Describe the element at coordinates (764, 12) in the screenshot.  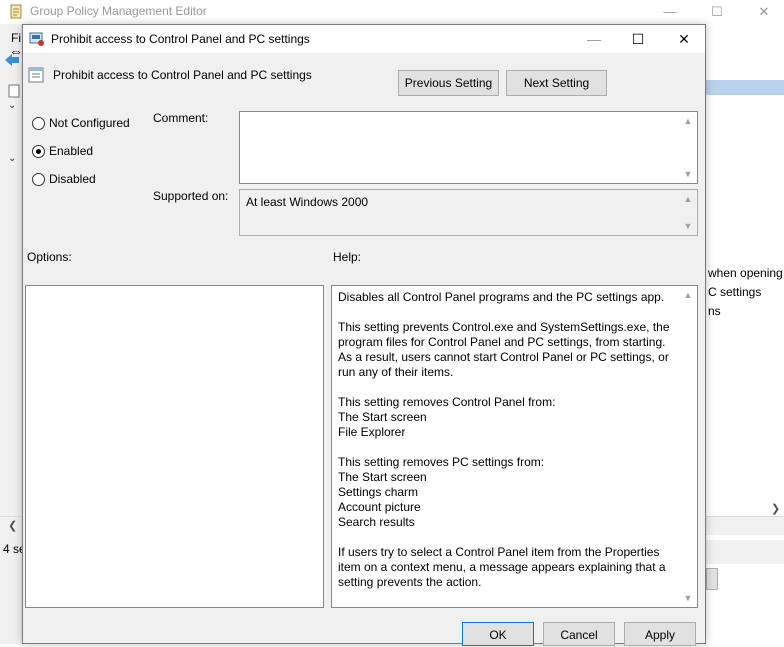
I see `background-close-icon: ✕` at that location.